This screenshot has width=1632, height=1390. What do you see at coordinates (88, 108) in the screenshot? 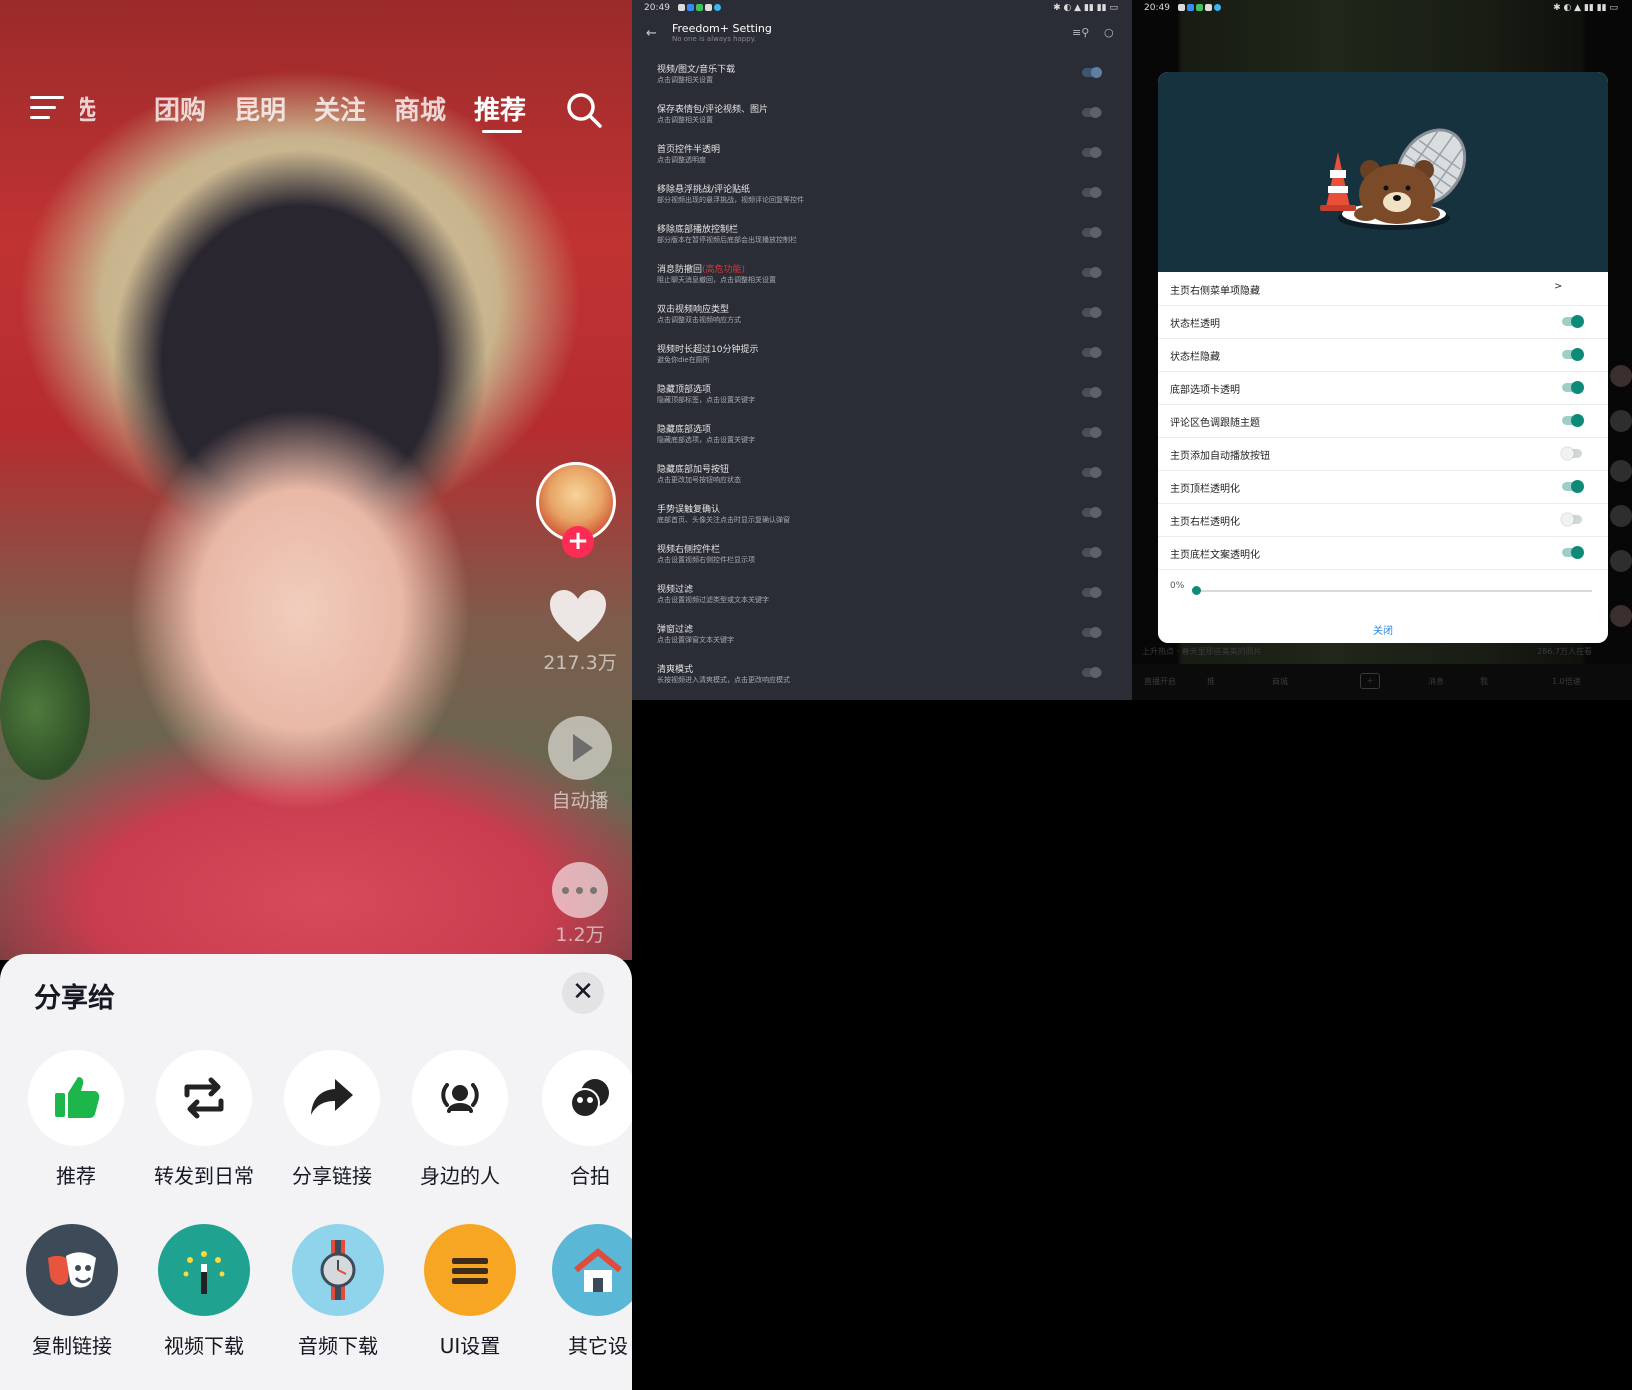
I see `tab-selected-partial: 精选` at bounding box center [88, 108].